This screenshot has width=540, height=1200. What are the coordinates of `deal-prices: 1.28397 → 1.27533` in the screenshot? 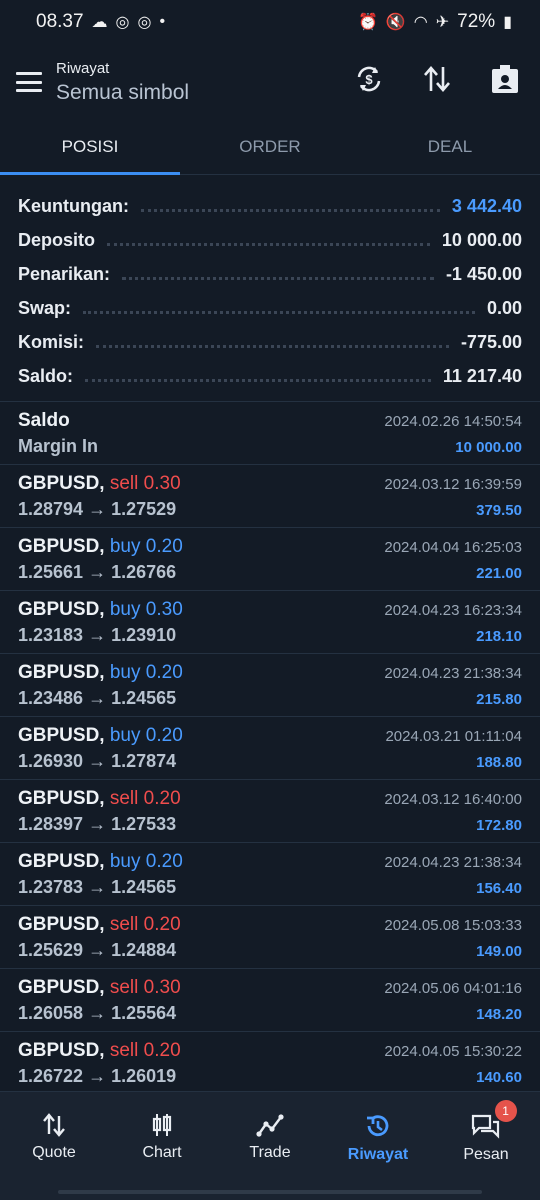 It's located at (97, 824).